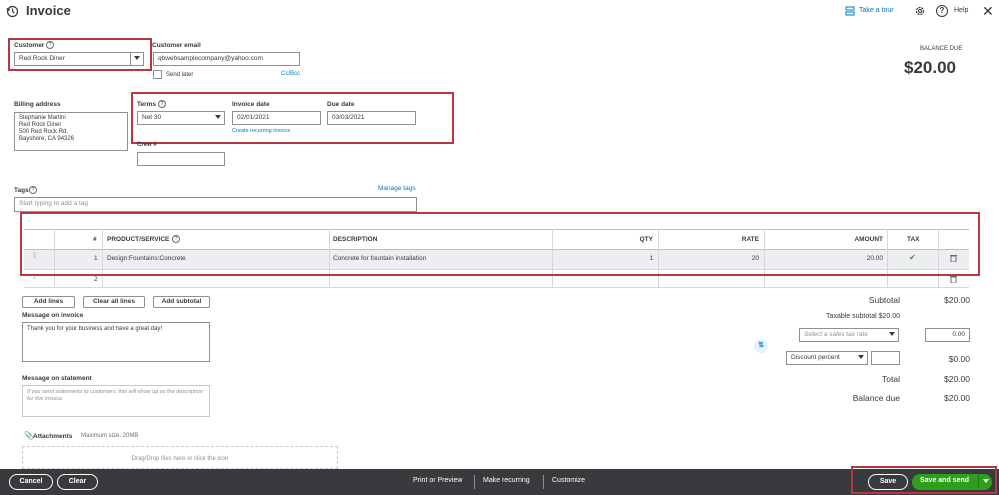 This screenshot has height=495, width=999. What do you see at coordinates (21, 190) in the screenshot?
I see `tags-label: Tags` at bounding box center [21, 190].